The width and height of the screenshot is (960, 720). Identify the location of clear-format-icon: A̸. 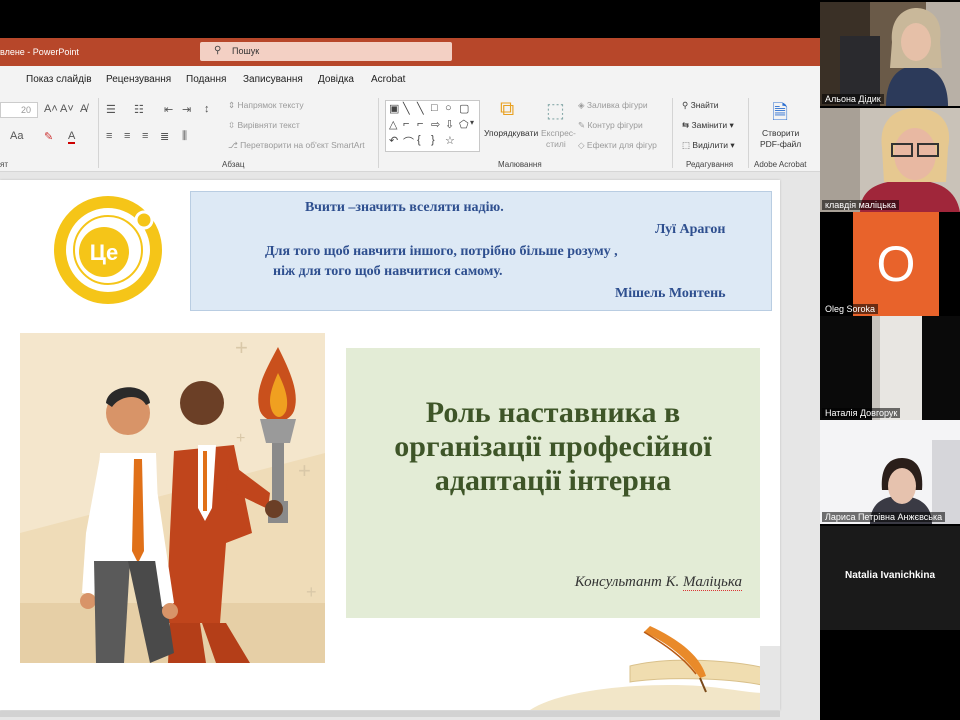
(83, 109).